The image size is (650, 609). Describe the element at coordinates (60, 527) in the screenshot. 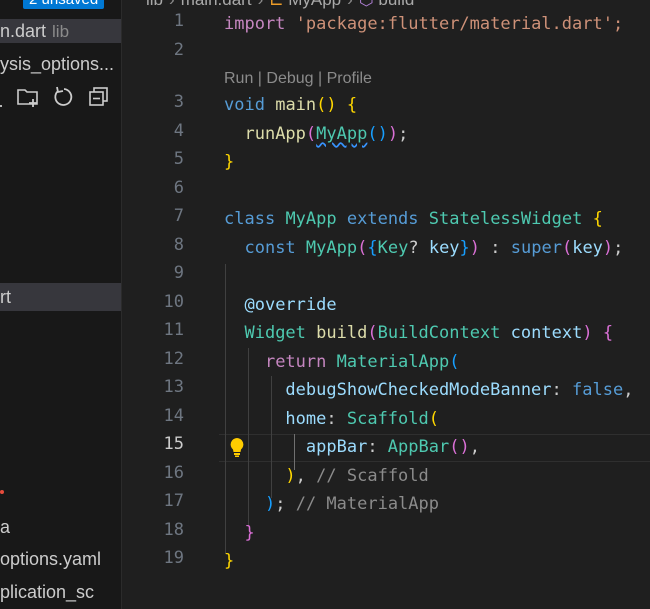

I see `explorer-file-a: a` at that location.